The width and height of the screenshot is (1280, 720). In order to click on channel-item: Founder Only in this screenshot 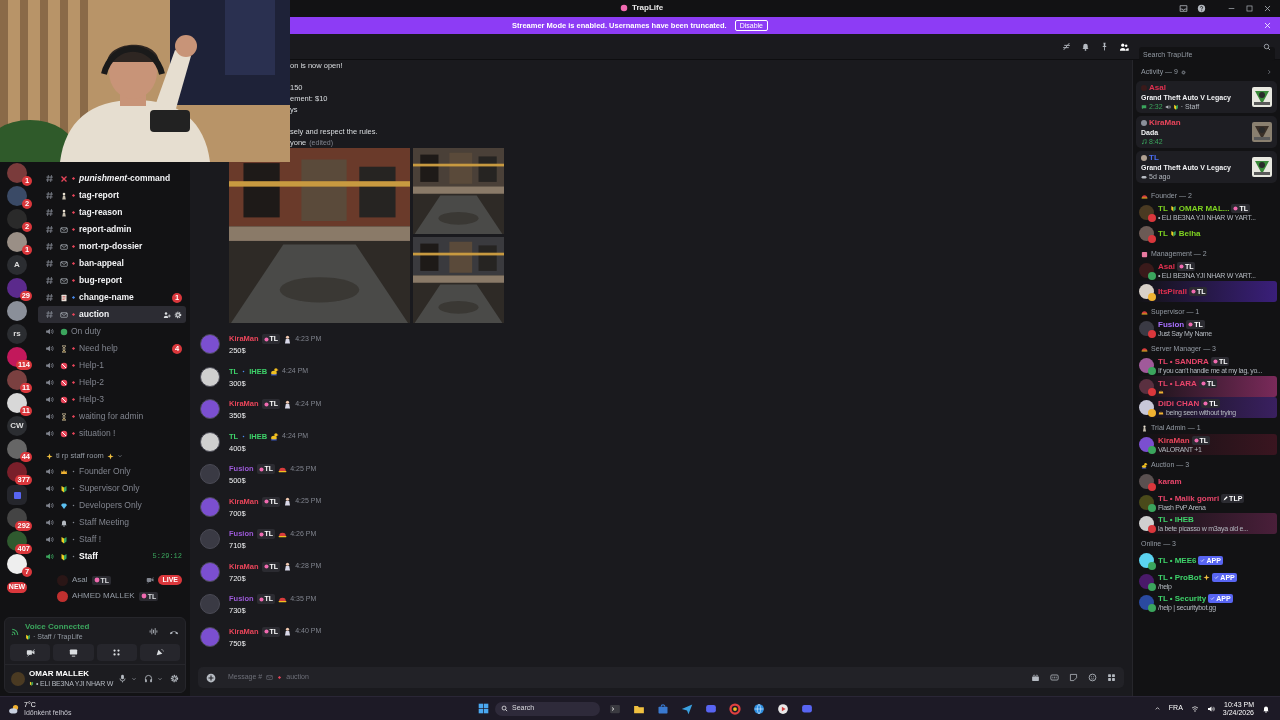, I will do `click(112, 471)`.